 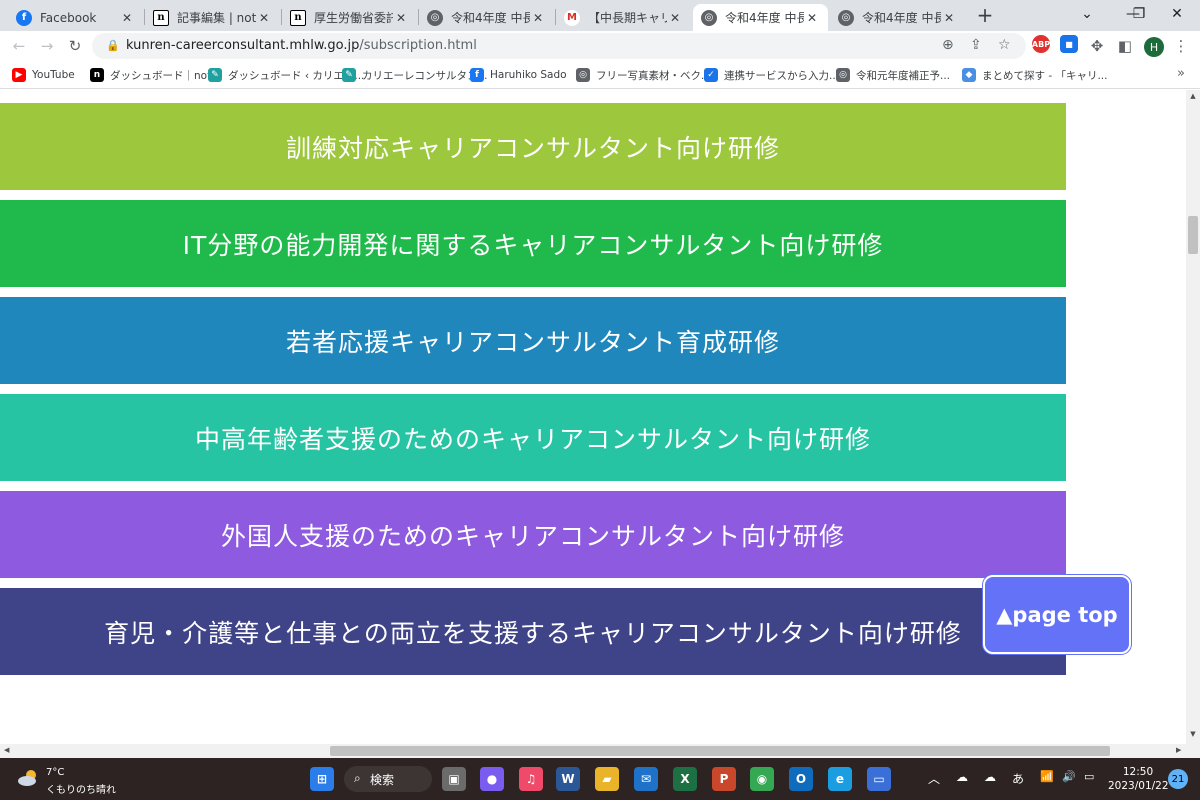 What do you see at coordinates (19, 46) in the screenshot?
I see `back-button: ←` at bounding box center [19, 46].